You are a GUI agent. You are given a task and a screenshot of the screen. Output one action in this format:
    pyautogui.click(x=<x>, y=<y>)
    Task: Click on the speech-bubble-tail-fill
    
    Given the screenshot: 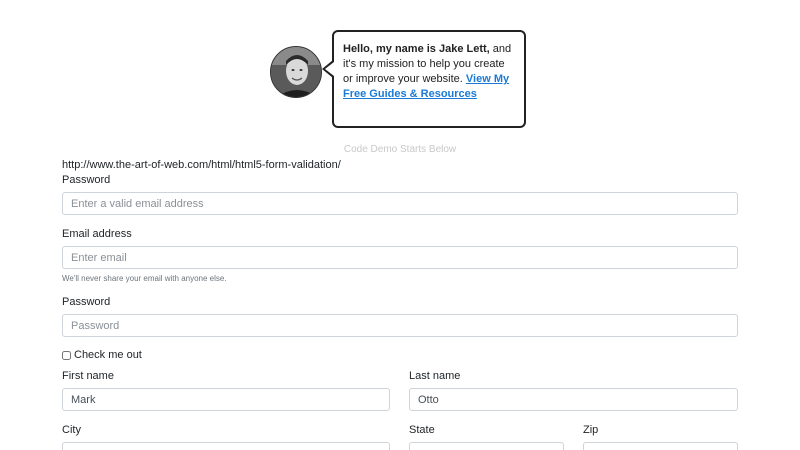 What is the action you would take?
    pyautogui.click(x=329, y=69)
    